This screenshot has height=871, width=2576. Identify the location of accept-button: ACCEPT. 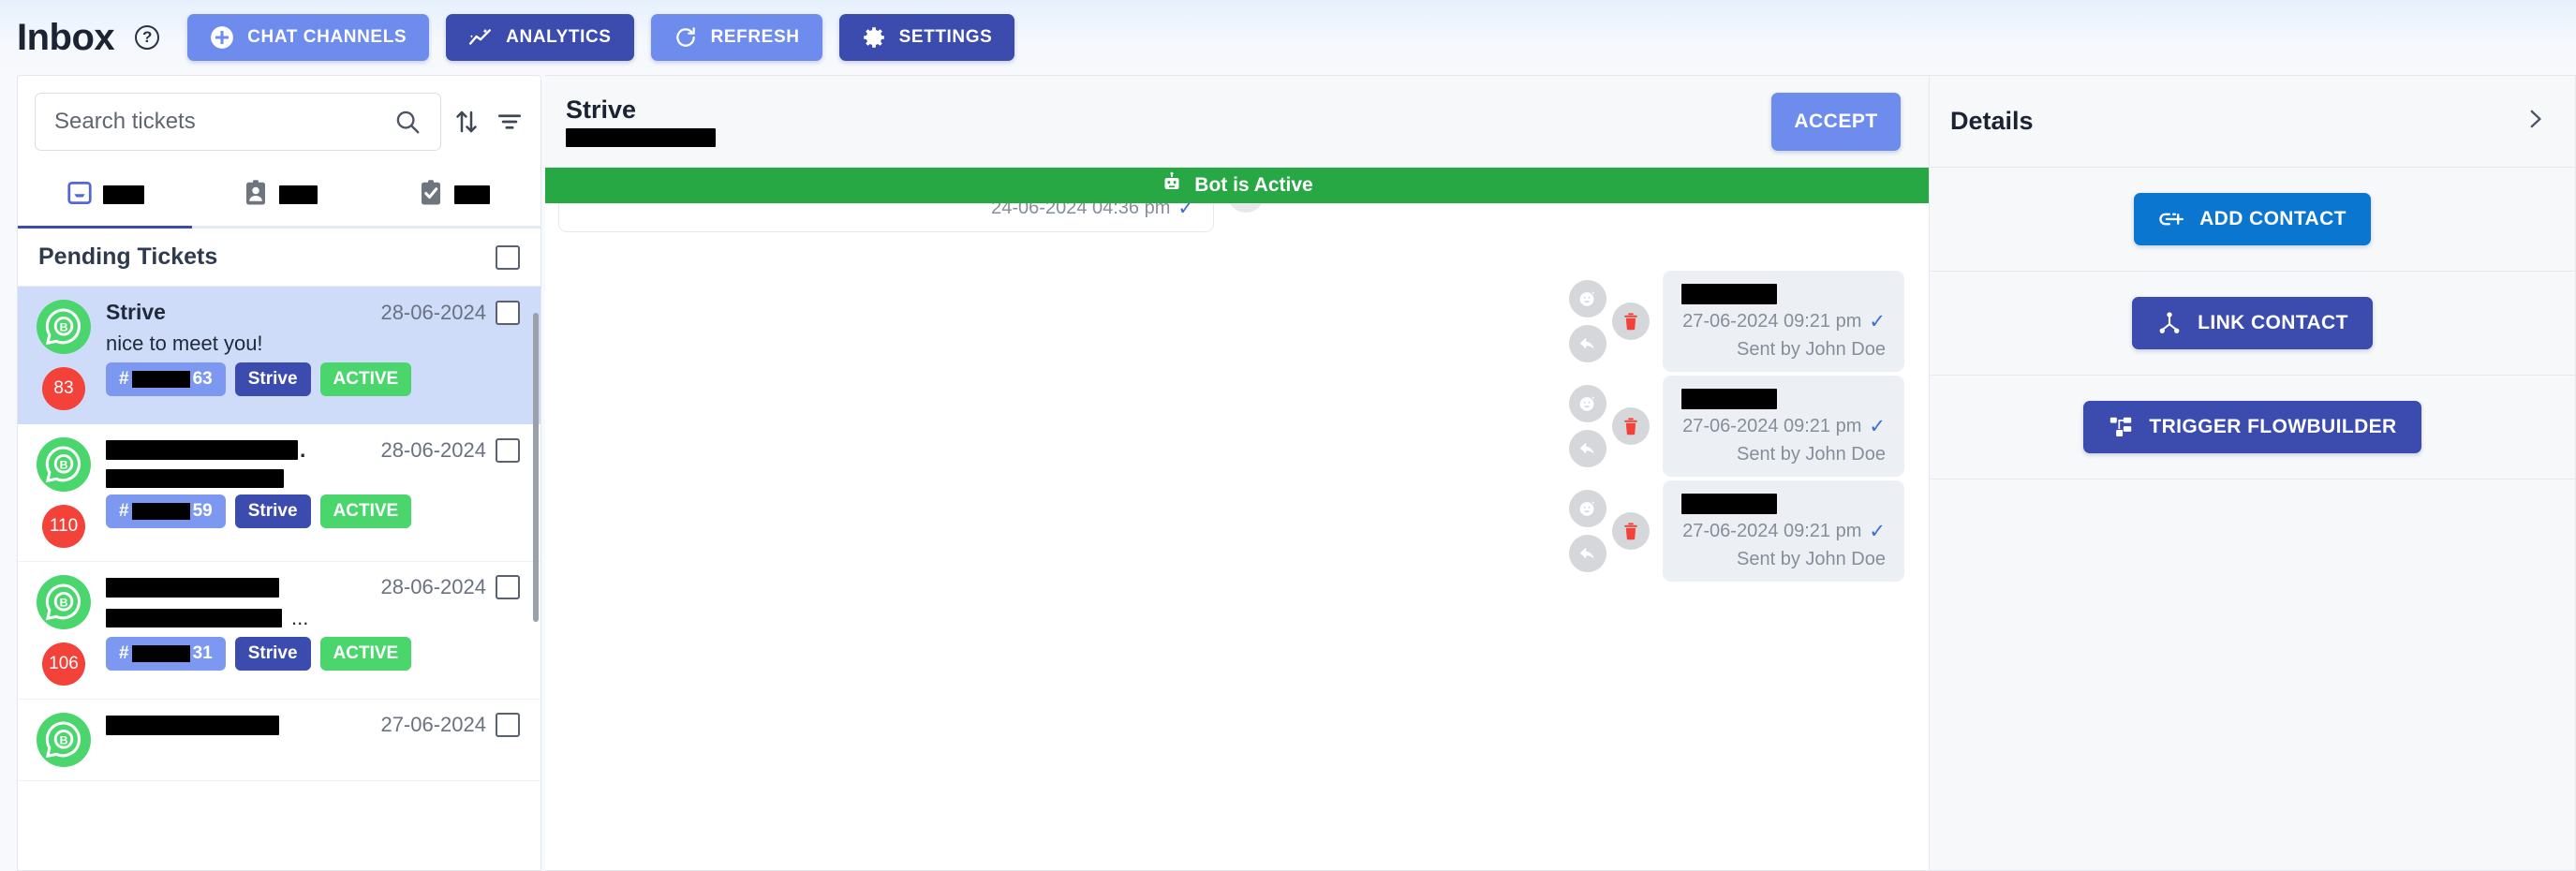
(1836, 121).